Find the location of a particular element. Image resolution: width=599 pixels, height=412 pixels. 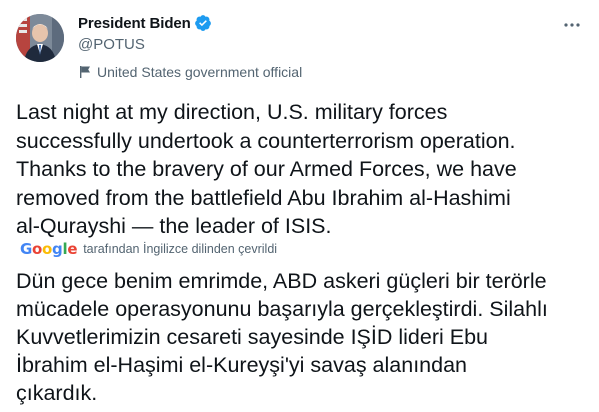

handle: @POTUS is located at coordinates (190, 45).